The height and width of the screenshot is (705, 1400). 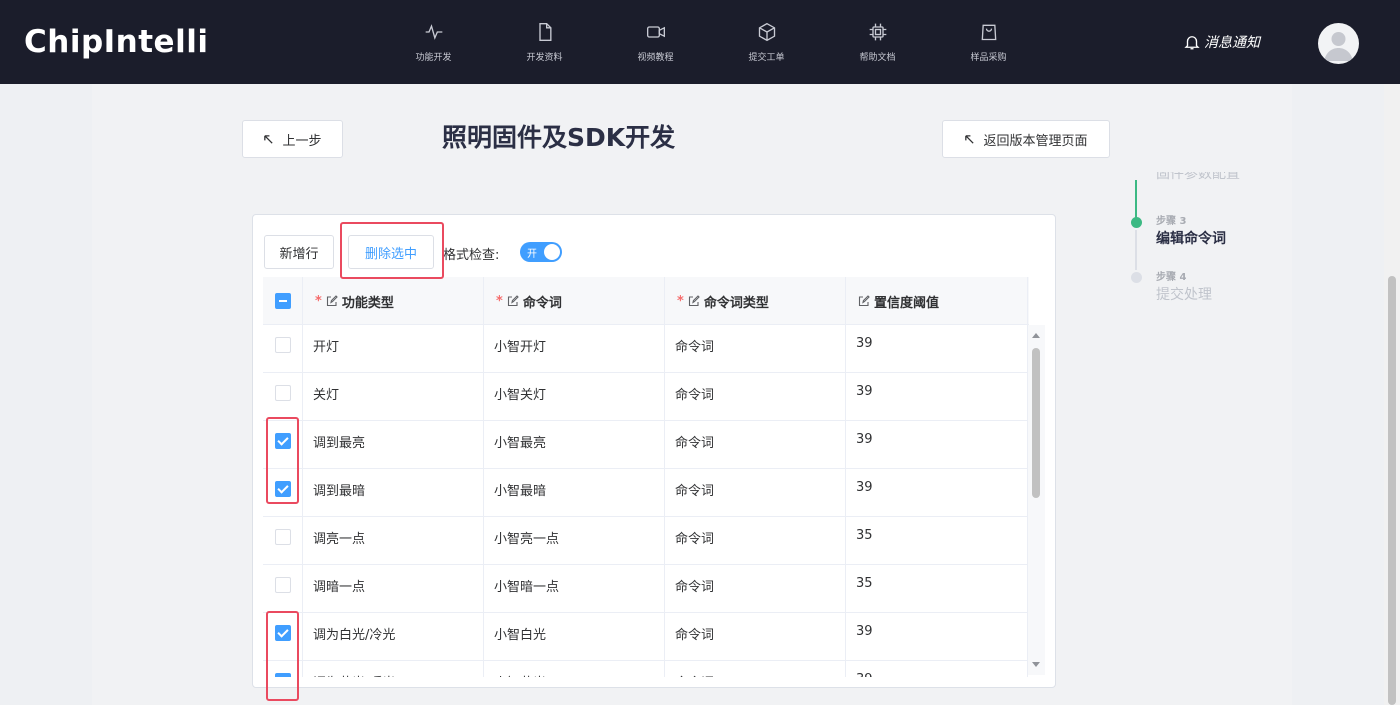 What do you see at coordinates (393, 669) in the screenshot?
I see `function-type-cell: 调为黄光/暖光` at bounding box center [393, 669].